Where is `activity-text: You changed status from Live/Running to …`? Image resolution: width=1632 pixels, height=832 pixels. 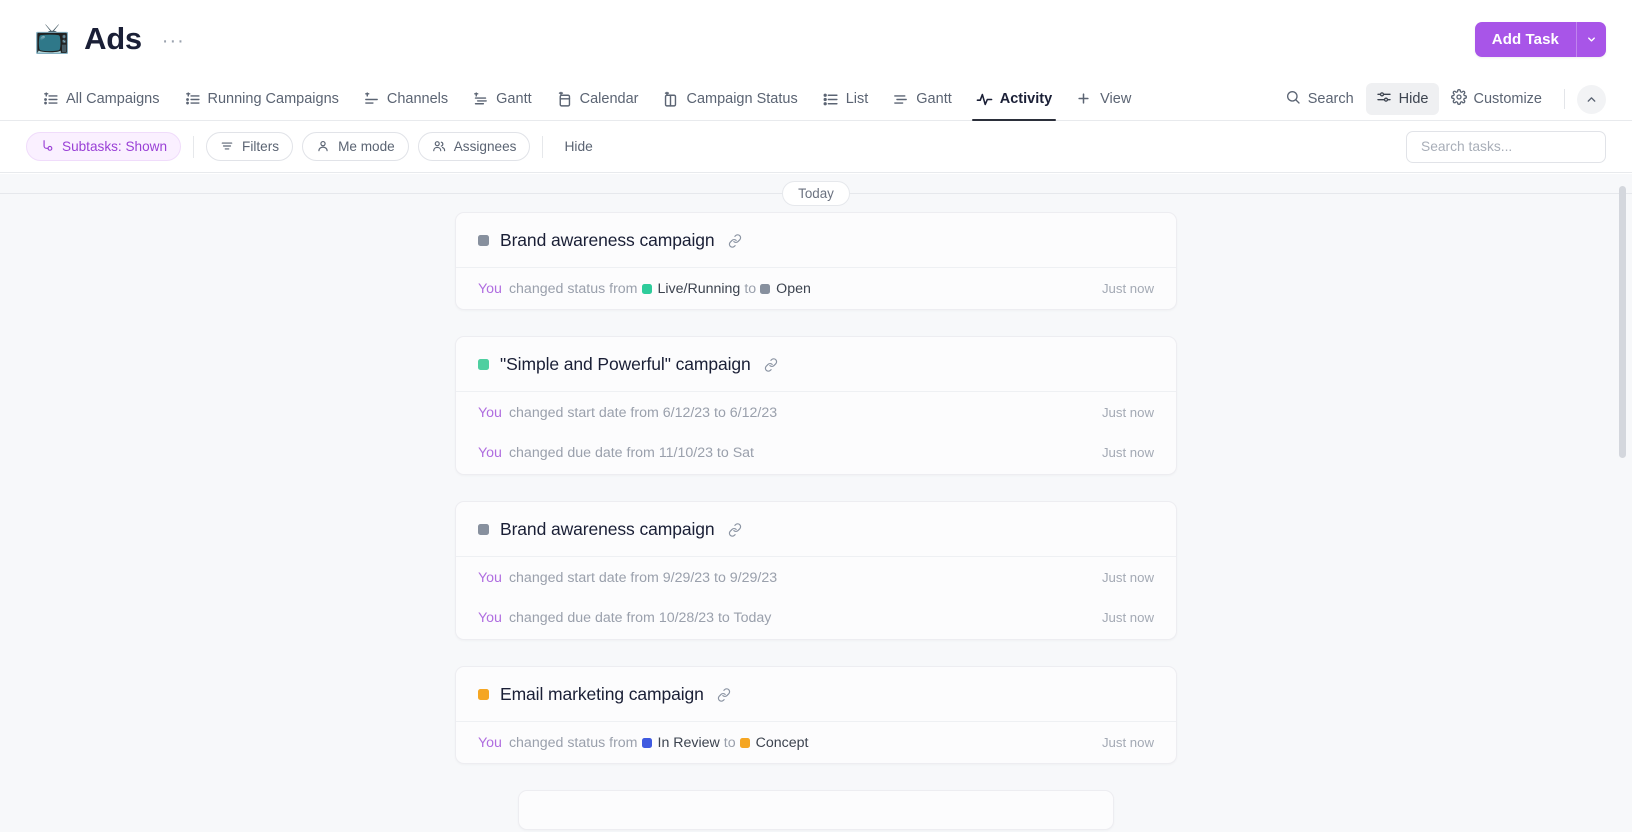
activity-text: You changed status from Live/Running to … is located at coordinates (646, 289).